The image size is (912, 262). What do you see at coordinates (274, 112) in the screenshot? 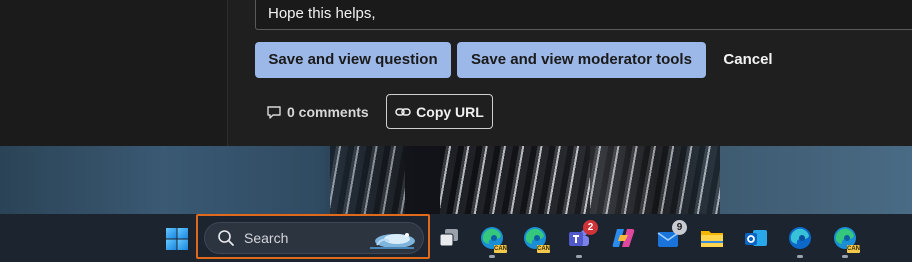
I see `comment-icon` at bounding box center [274, 112].